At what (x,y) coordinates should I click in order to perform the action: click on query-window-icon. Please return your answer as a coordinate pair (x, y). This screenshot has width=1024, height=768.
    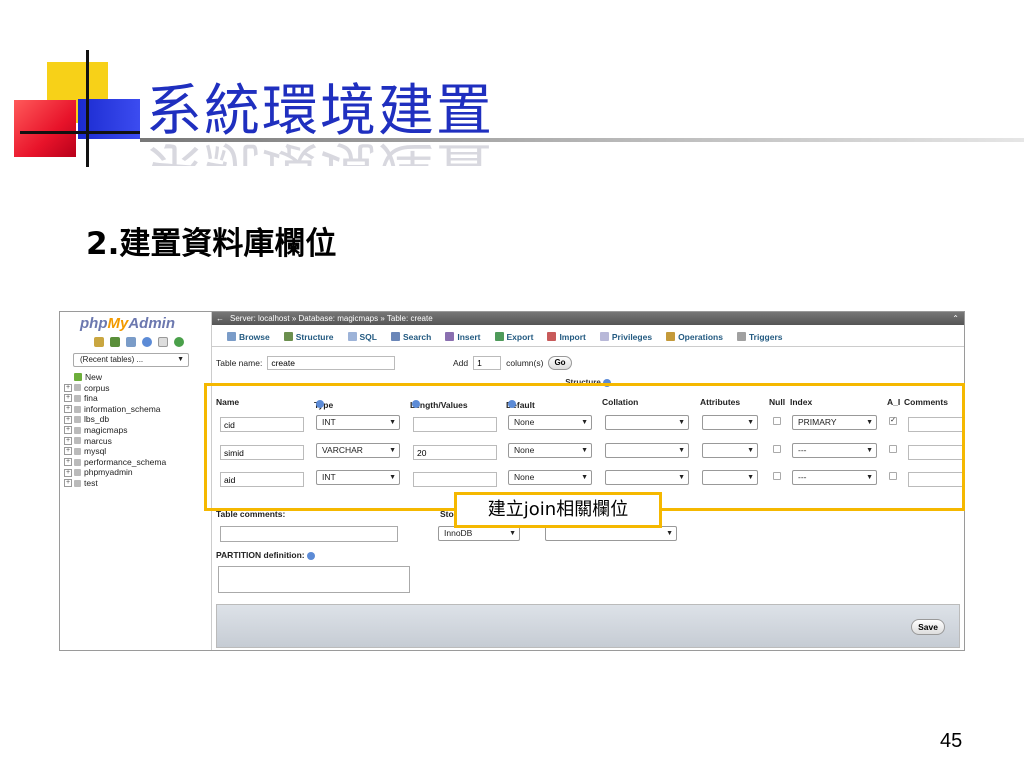
    Looking at the image, I should click on (131, 342).